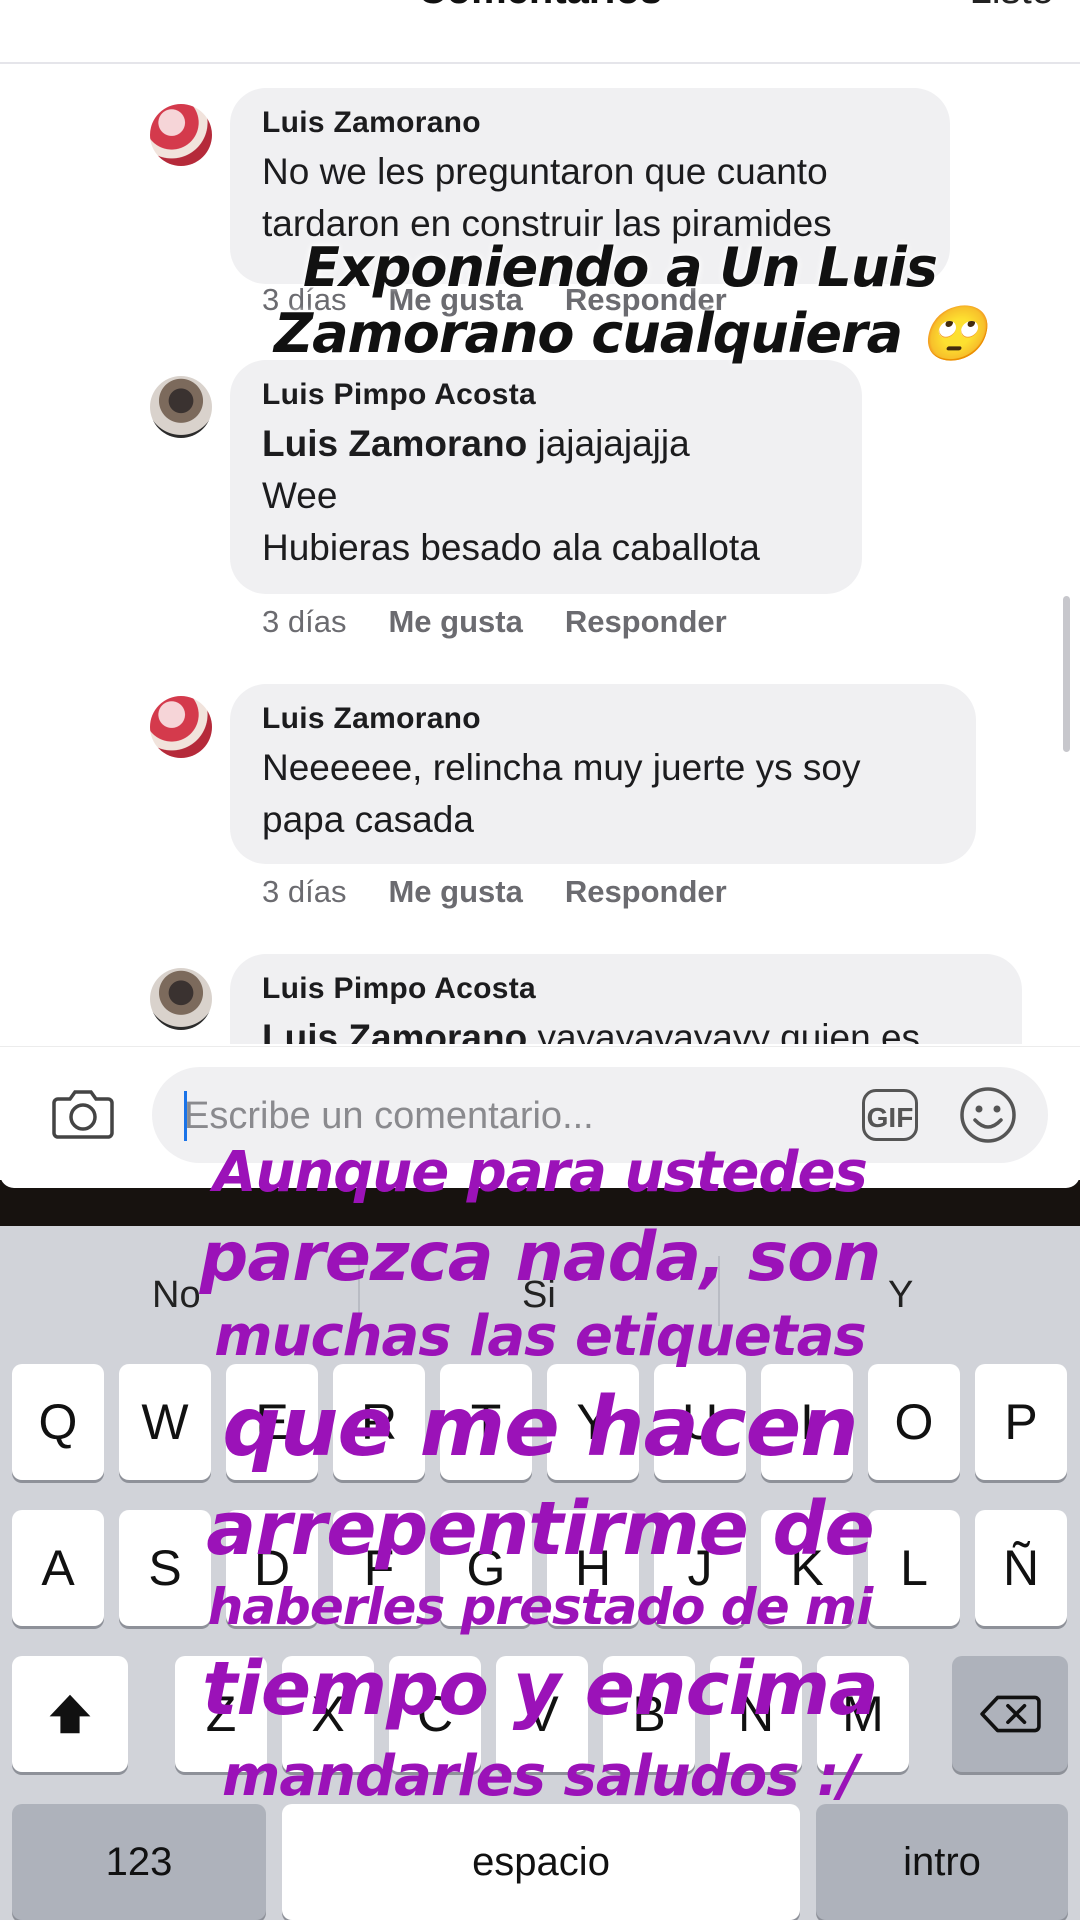 This screenshot has height=1920, width=1080. Describe the element at coordinates (988, 1115) in the screenshot. I see `emoji-icon` at that location.